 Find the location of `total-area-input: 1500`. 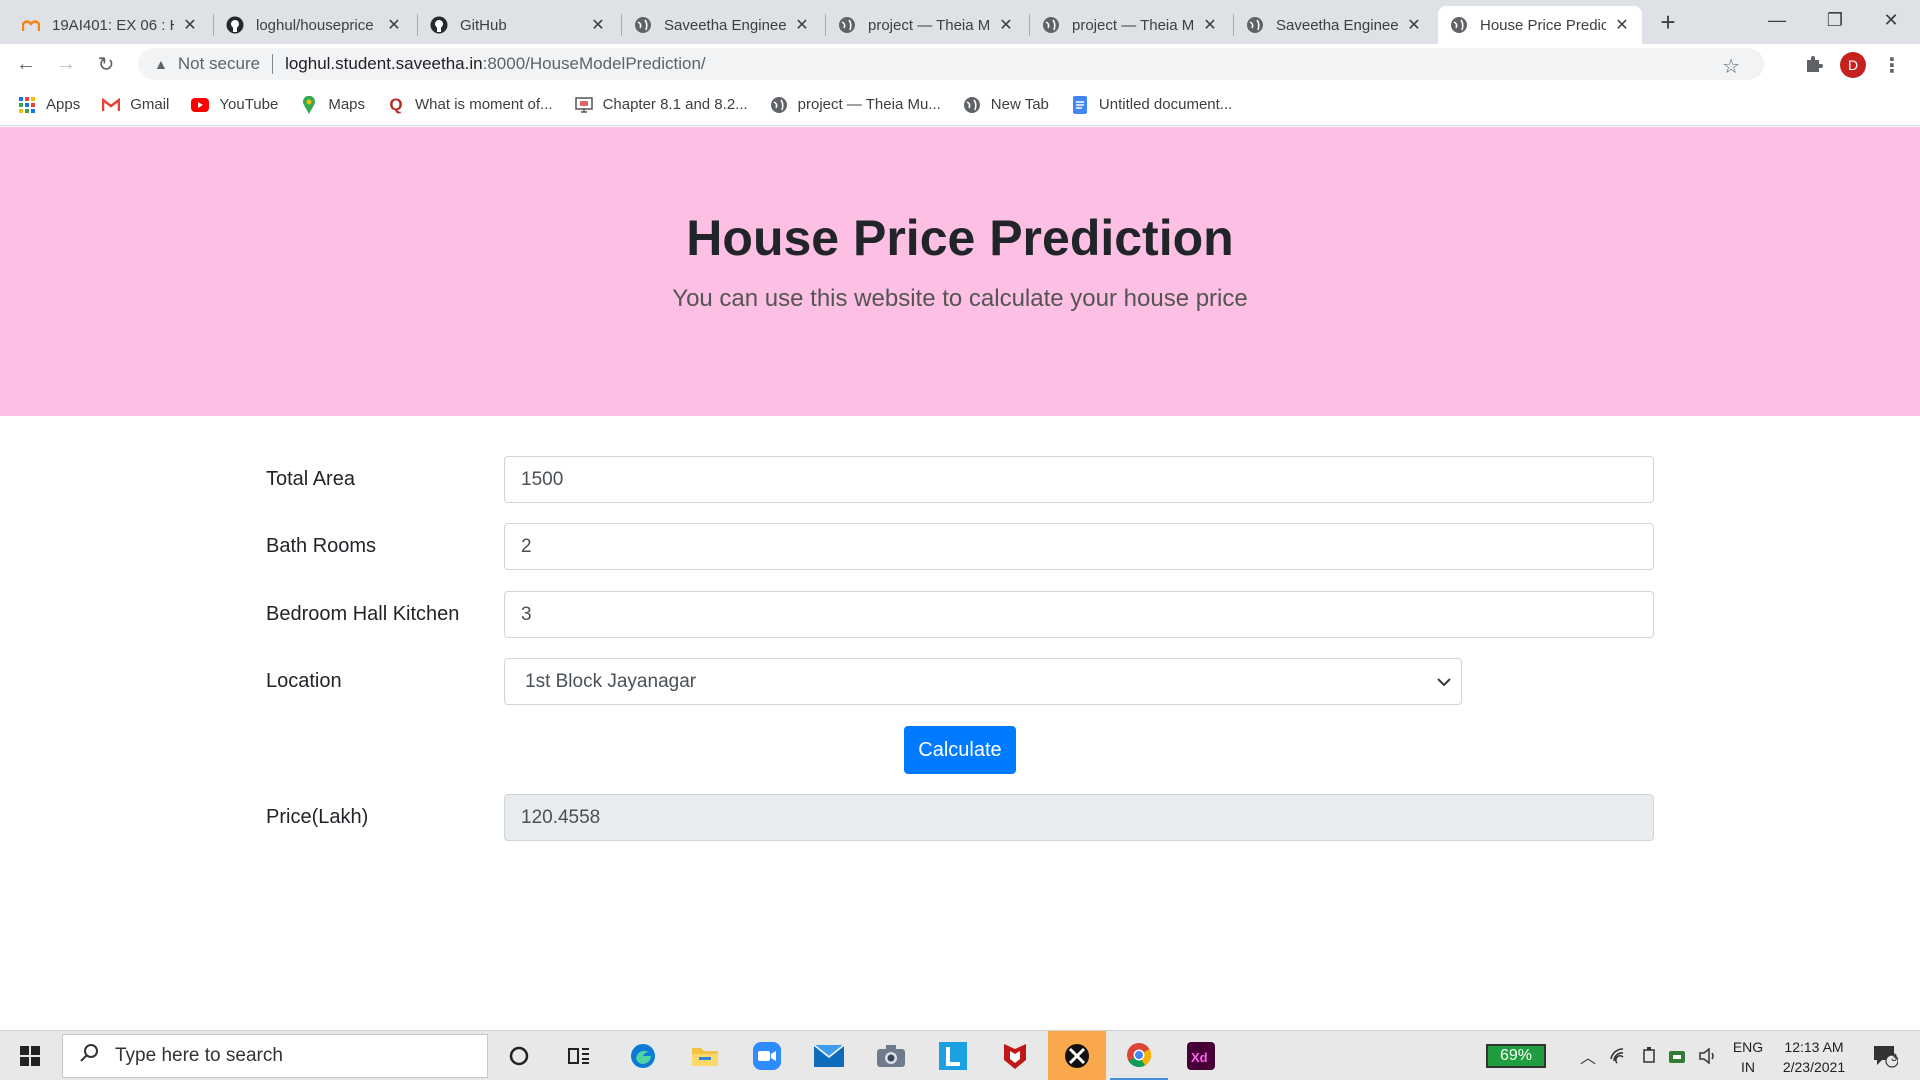

total-area-input: 1500 is located at coordinates (1079, 479).